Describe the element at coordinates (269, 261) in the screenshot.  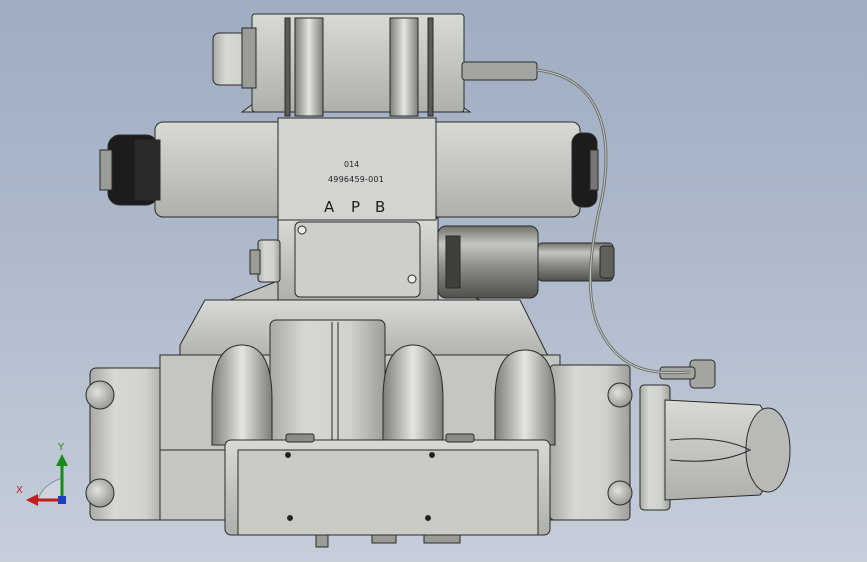
I see `left-nut` at that location.